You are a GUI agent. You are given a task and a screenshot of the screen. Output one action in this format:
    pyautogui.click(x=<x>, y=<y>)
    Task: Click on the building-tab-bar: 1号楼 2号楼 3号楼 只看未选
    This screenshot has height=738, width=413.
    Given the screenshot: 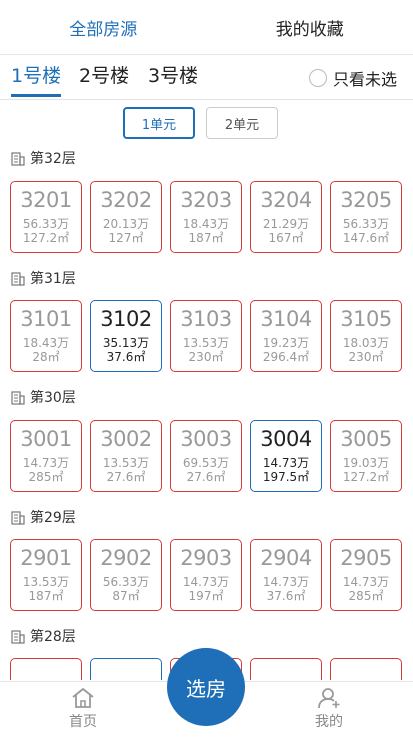 What is the action you would take?
    pyautogui.click(x=206, y=77)
    